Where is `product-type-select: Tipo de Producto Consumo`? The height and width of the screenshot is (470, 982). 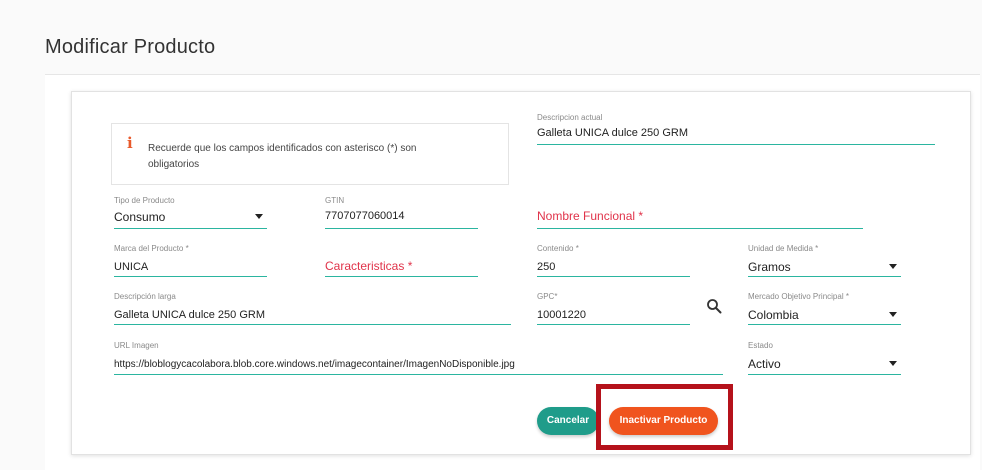 product-type-select: Tipo de Producto Consumo is located at coordinates (190, 213).